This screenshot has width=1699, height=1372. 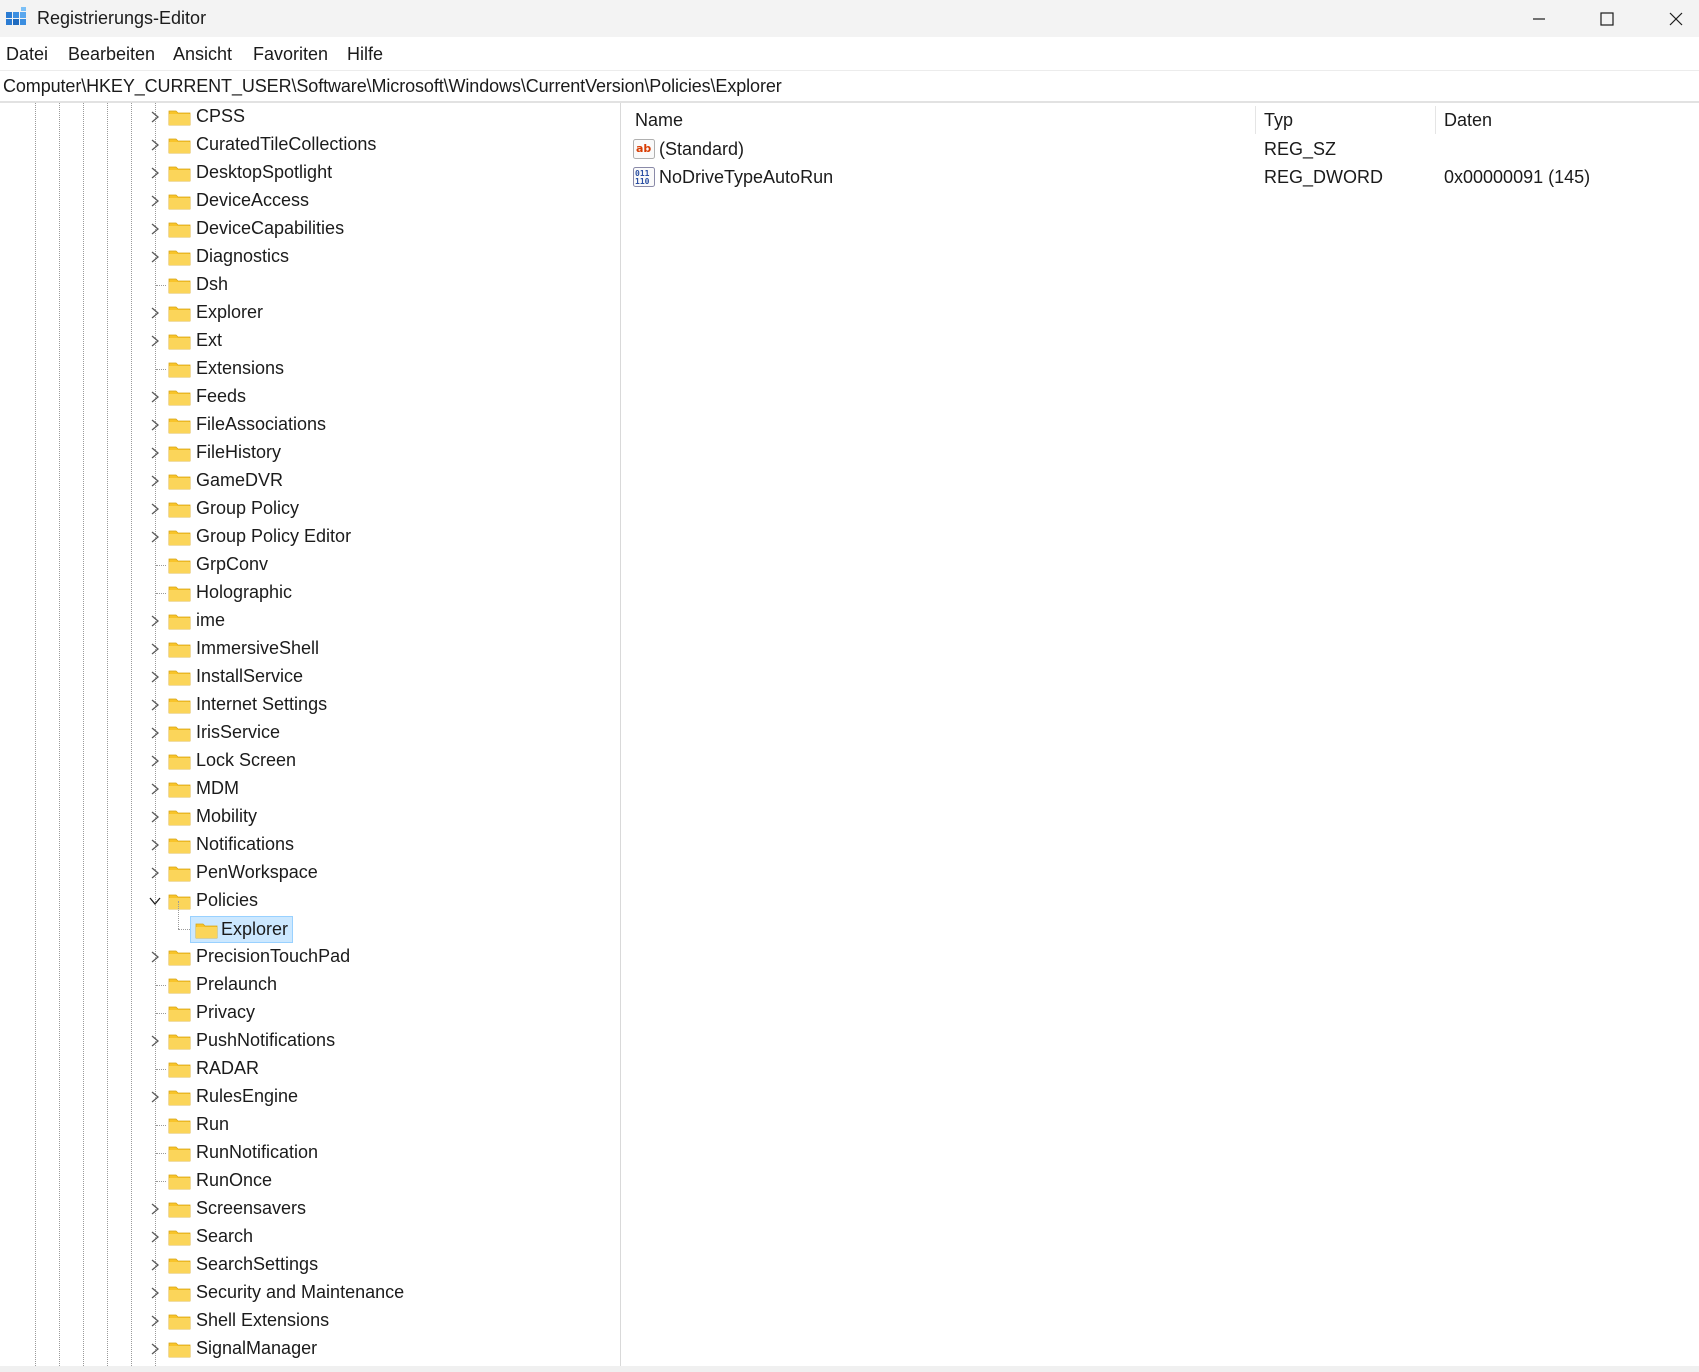 What do you see at coordinates (1163, 149) in the screenshot?
I see `value-row: ab (Standard) REG_SZ` at bounding box center [1163, 149].